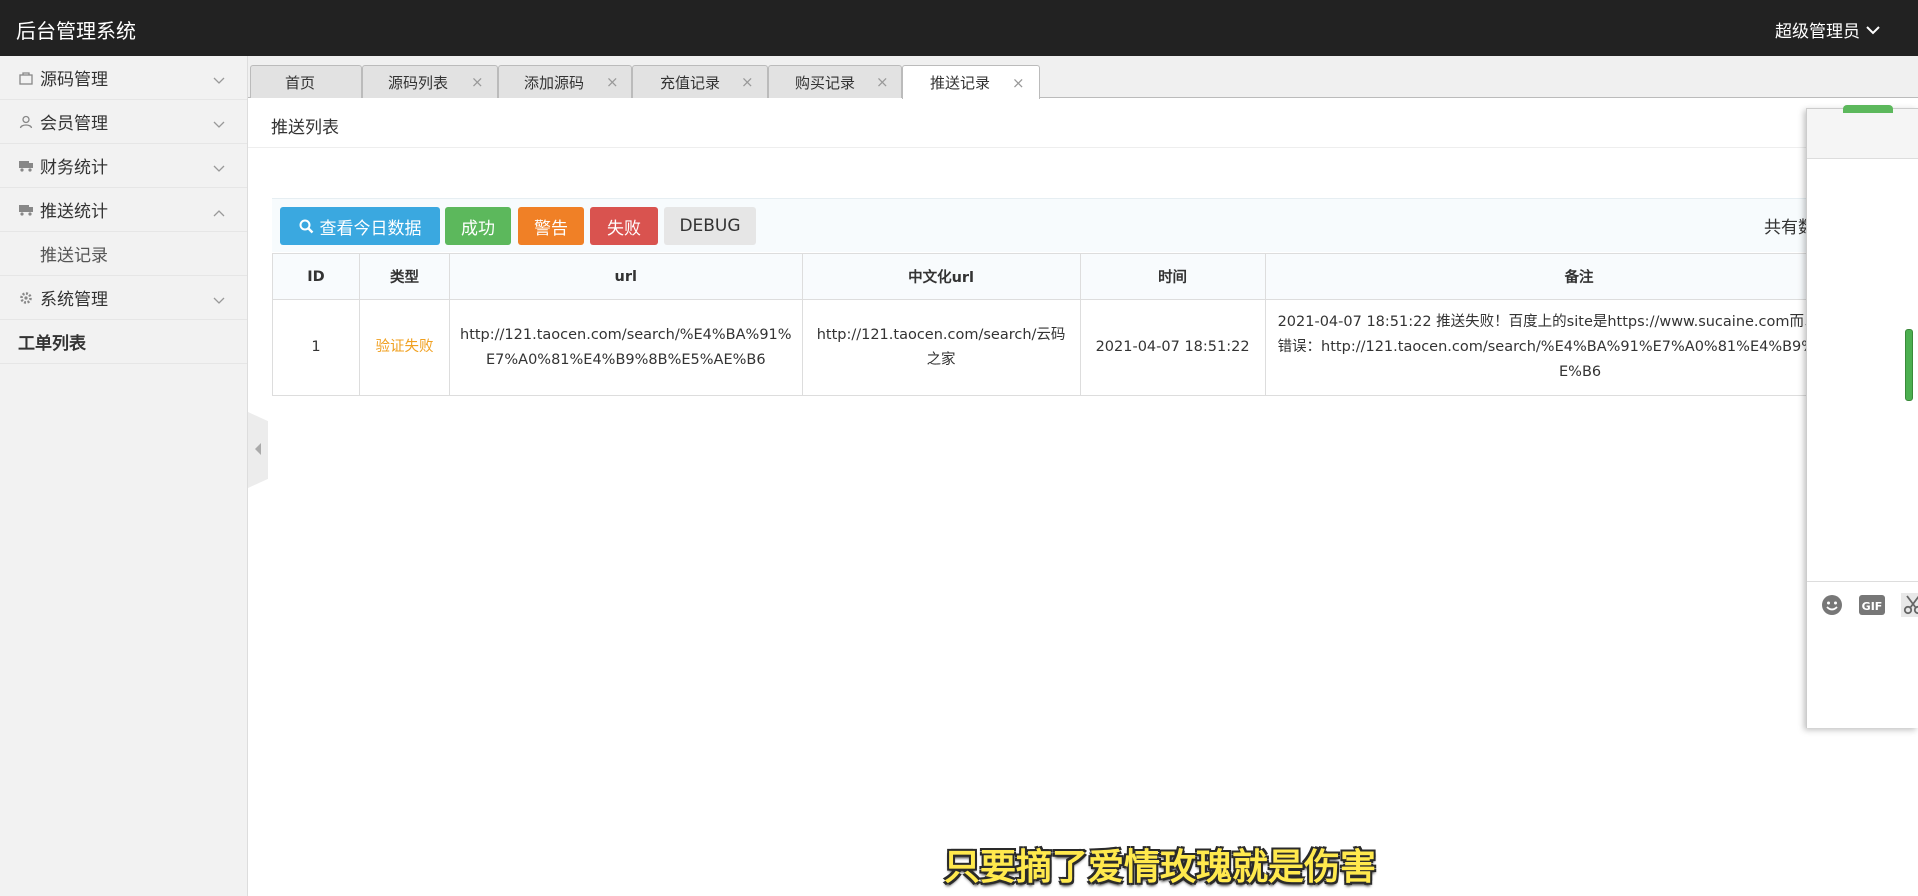 The width and height of the screenshot is (1918, 896). Describe the element at coordinates (624, 226) in the screenshot. I see `fail-filter-button: 失败` at that location.